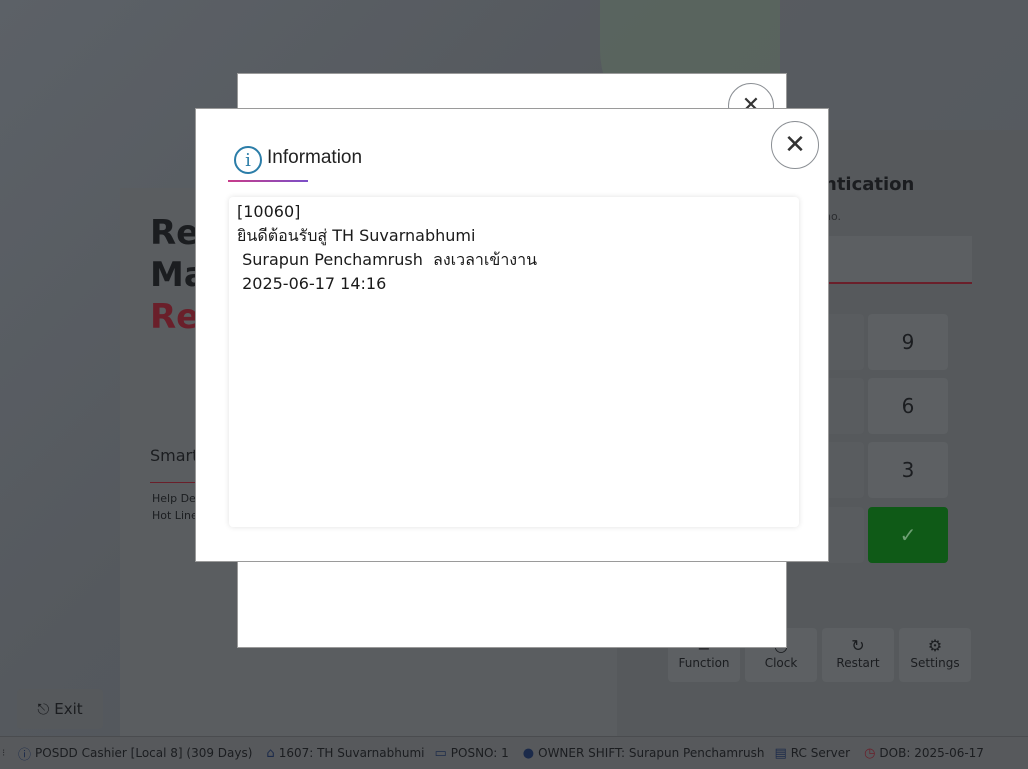 This screenshot has width=1028, height=769. What do you see at coordinates (931, 753) in the screenshot?
I see `status-dob-label: DOB: 2025-06-17` at bounding box center [931, 753].